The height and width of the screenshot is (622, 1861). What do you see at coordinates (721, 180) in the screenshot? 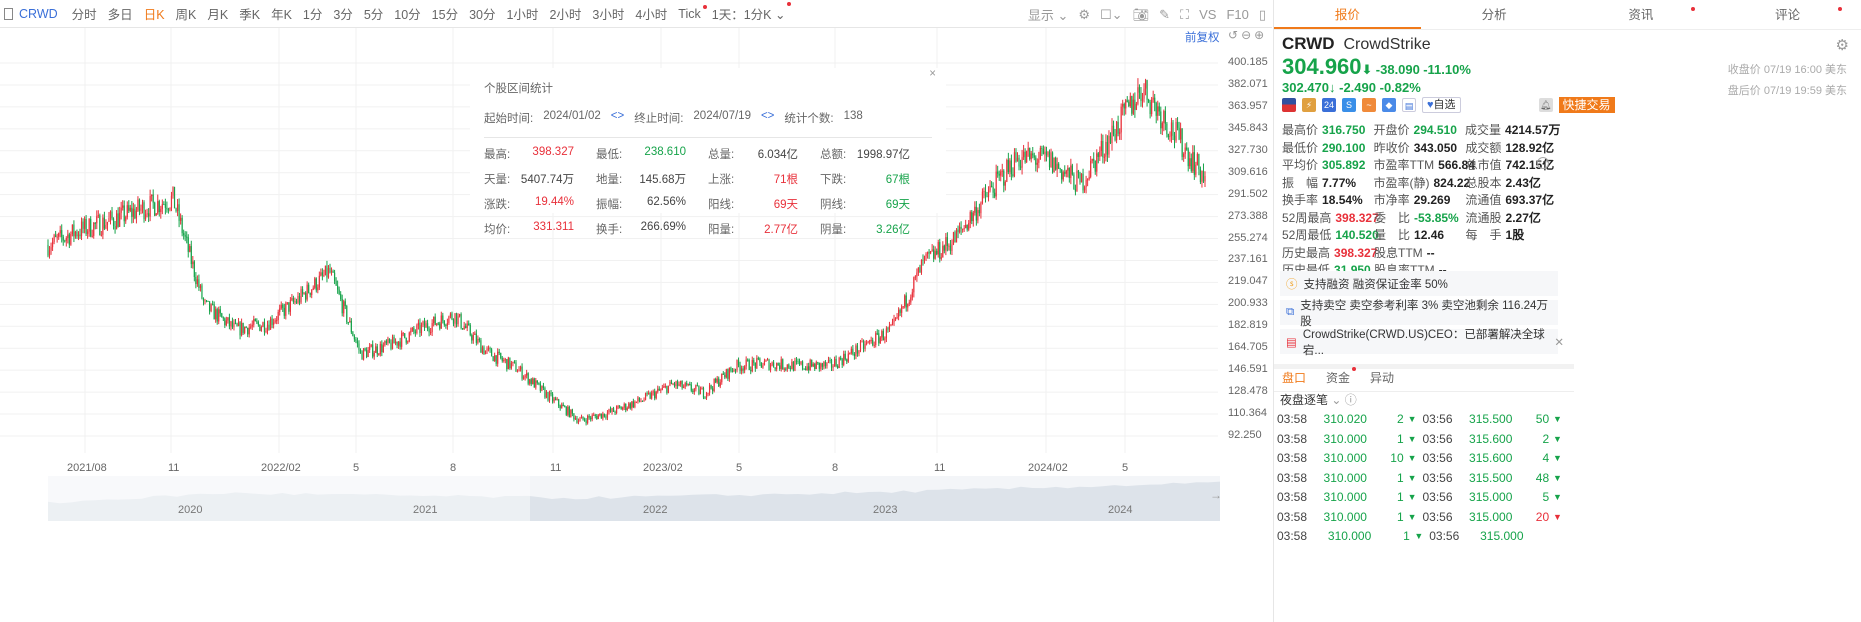
I see `stat-label: 上涨:` at bounding box center [721, 180].